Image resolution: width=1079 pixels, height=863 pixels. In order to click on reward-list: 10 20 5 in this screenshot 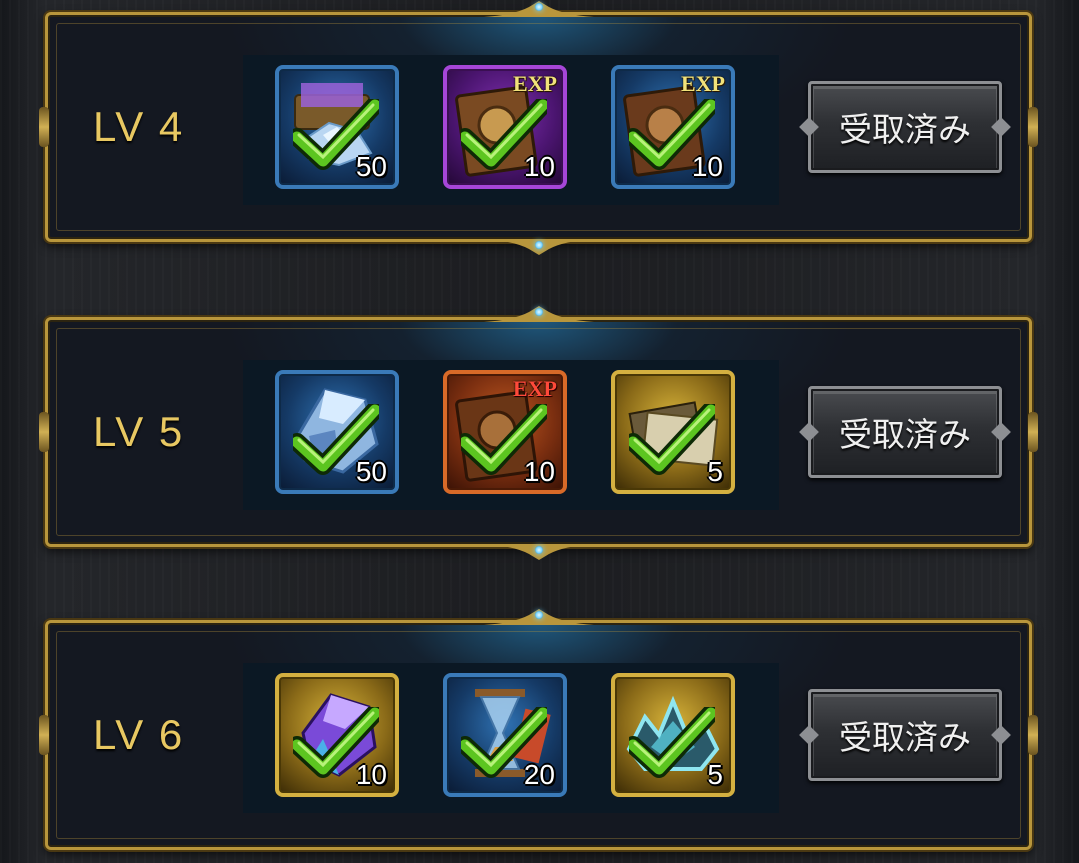, I will do `click(511, 738)`.